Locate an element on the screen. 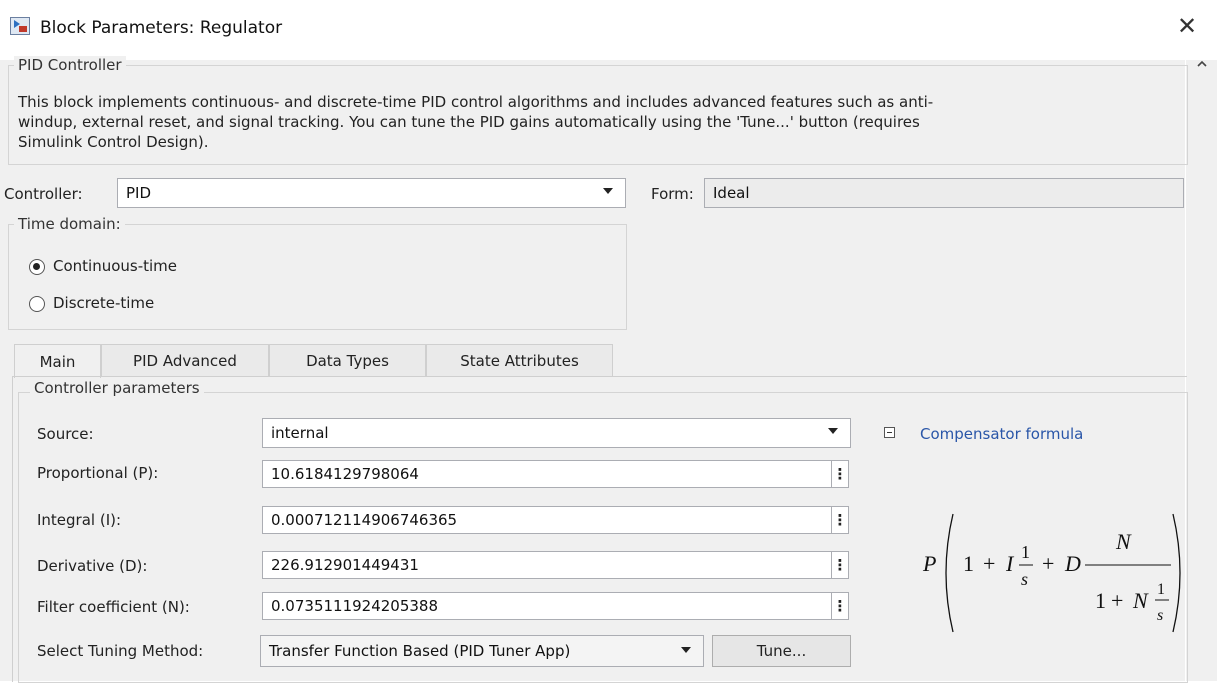  form-value: Ideal is located at coordinates (731, 193).